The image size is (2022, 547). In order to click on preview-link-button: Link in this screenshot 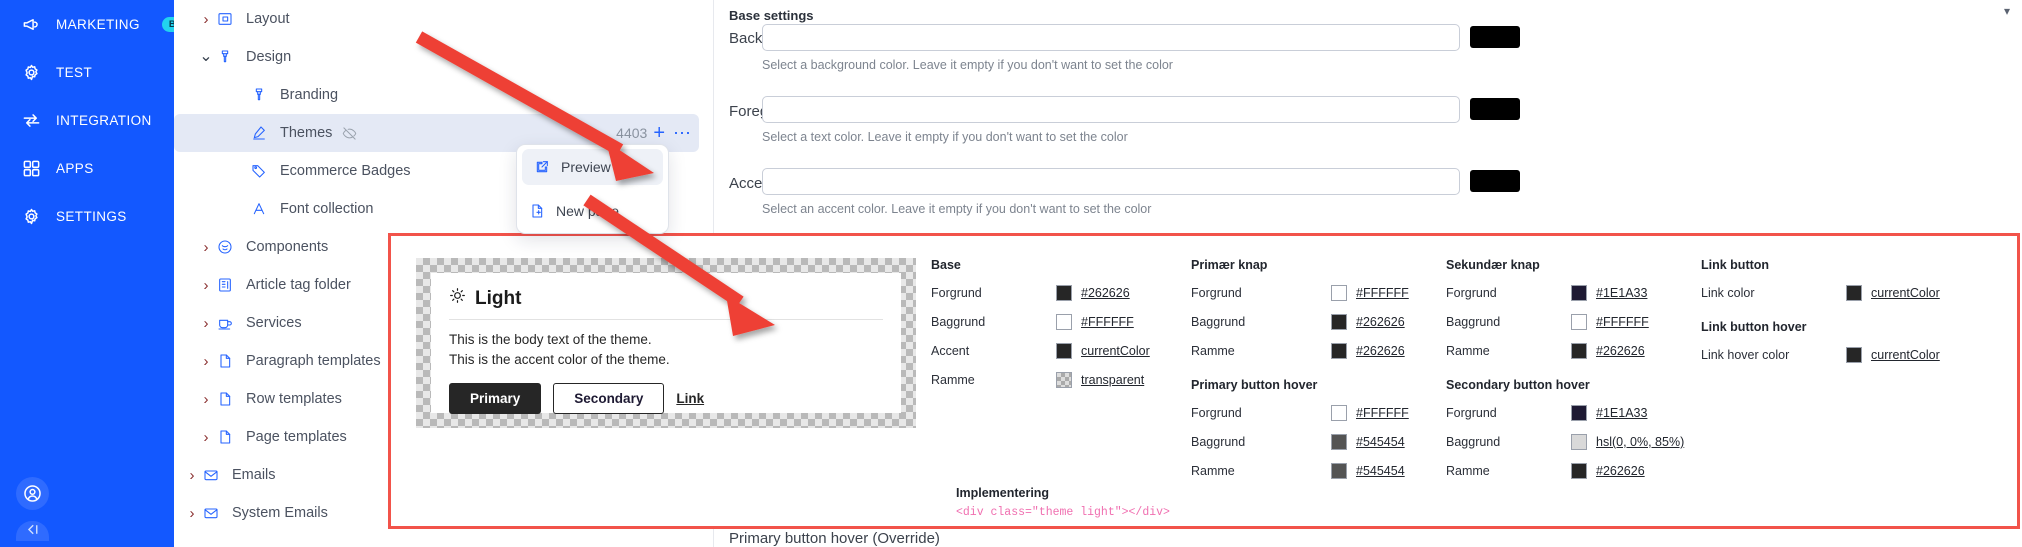, I will do `click(690, 398)`.